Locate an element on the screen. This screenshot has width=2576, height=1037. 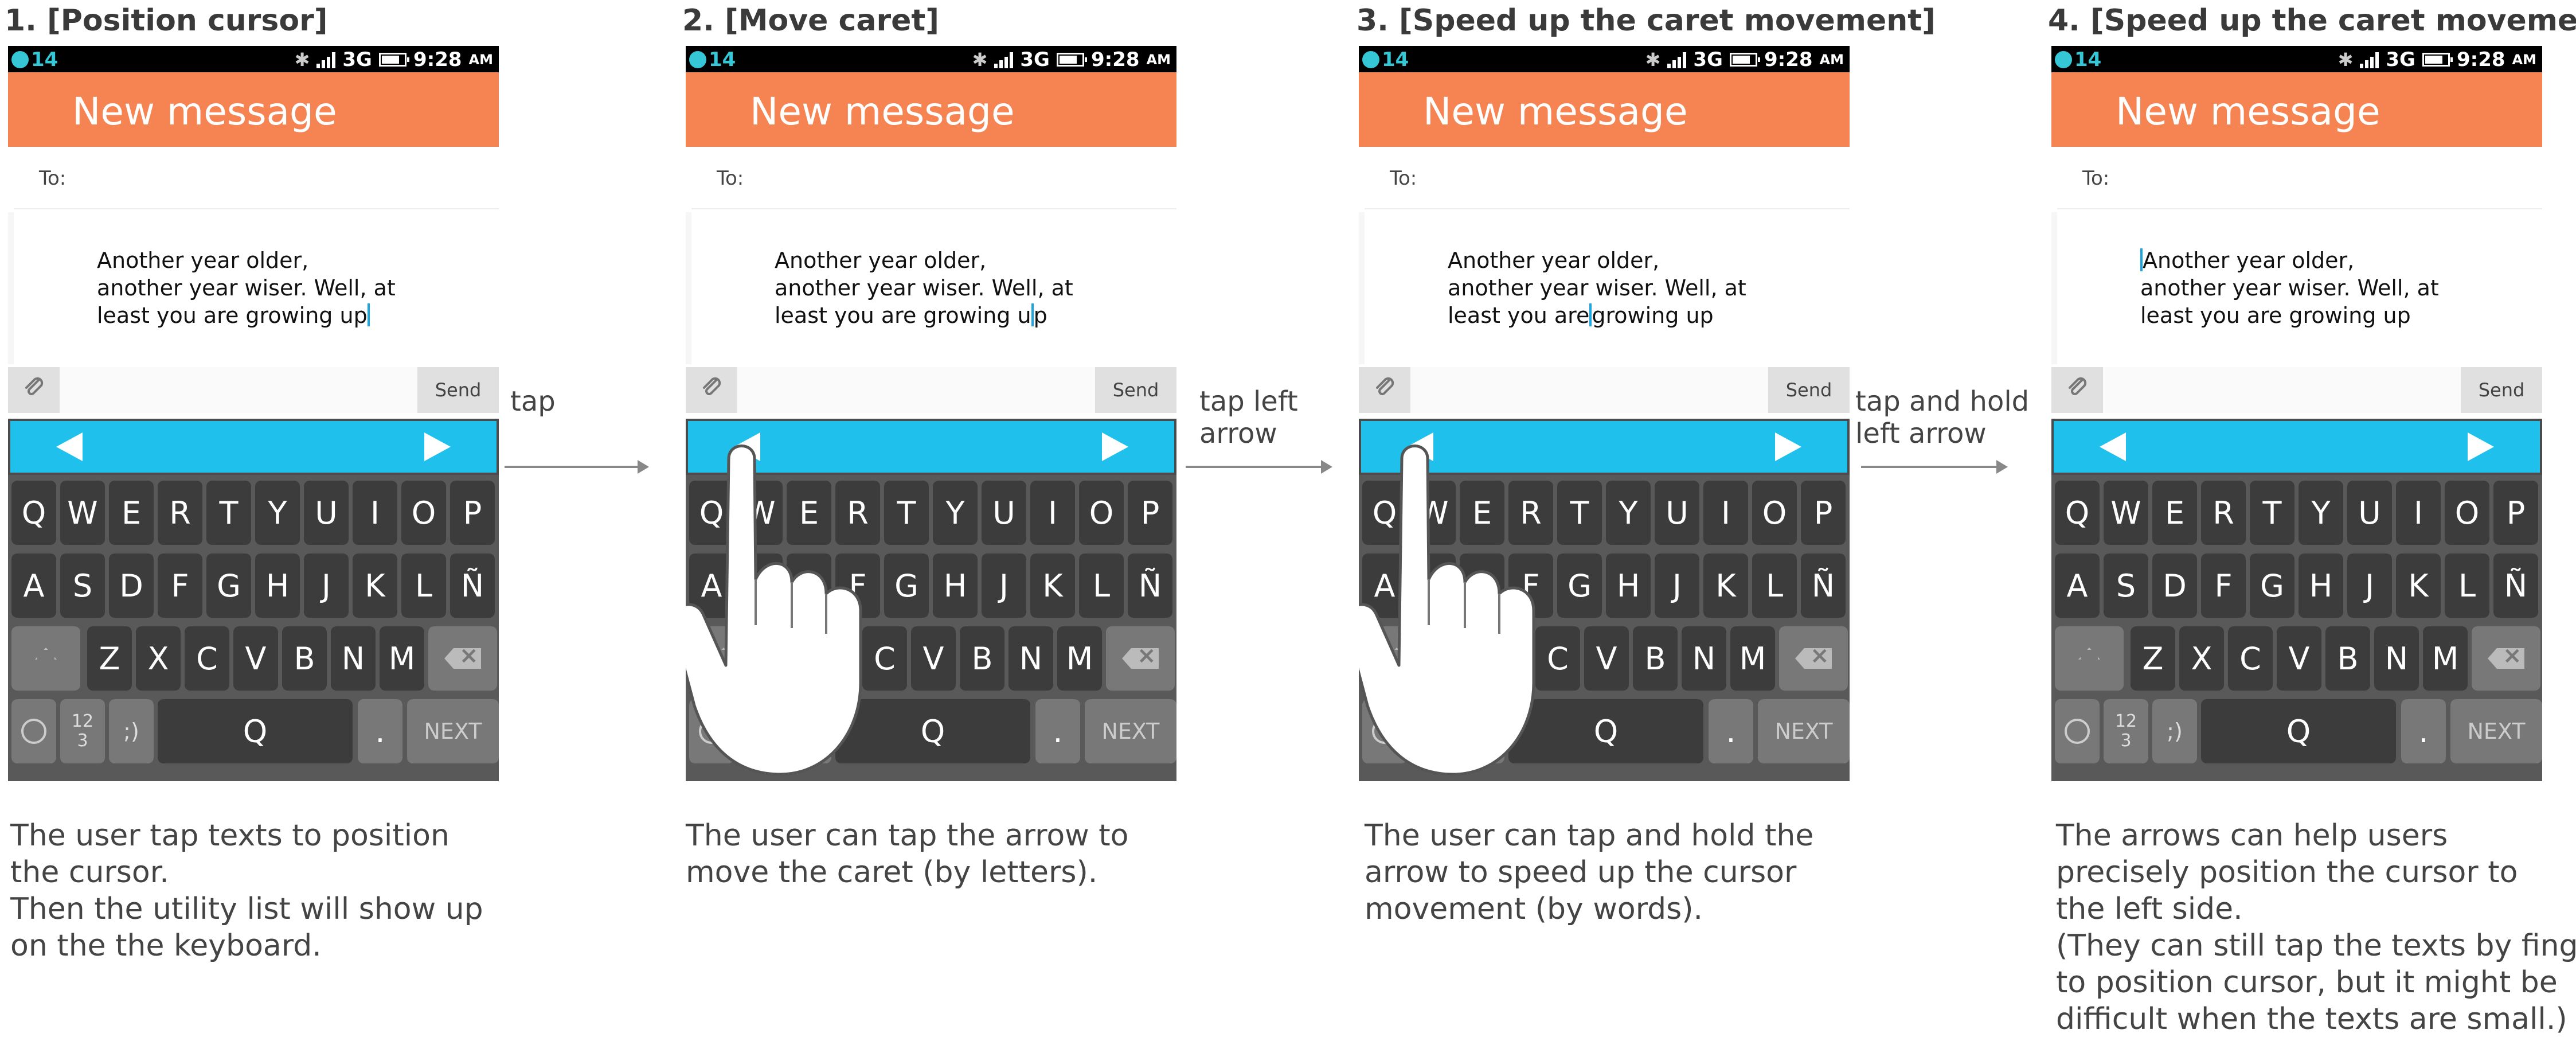
key: K is located at coordinates (1726, 585).